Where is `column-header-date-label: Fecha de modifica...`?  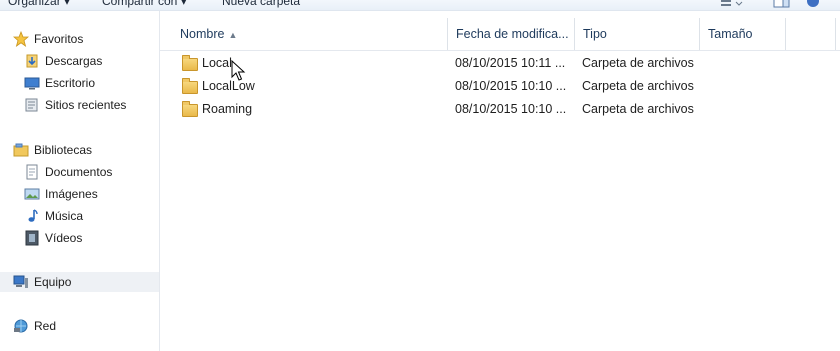
column-header-date-label: Fecha de modifica... is located at coordinates (512, 34).